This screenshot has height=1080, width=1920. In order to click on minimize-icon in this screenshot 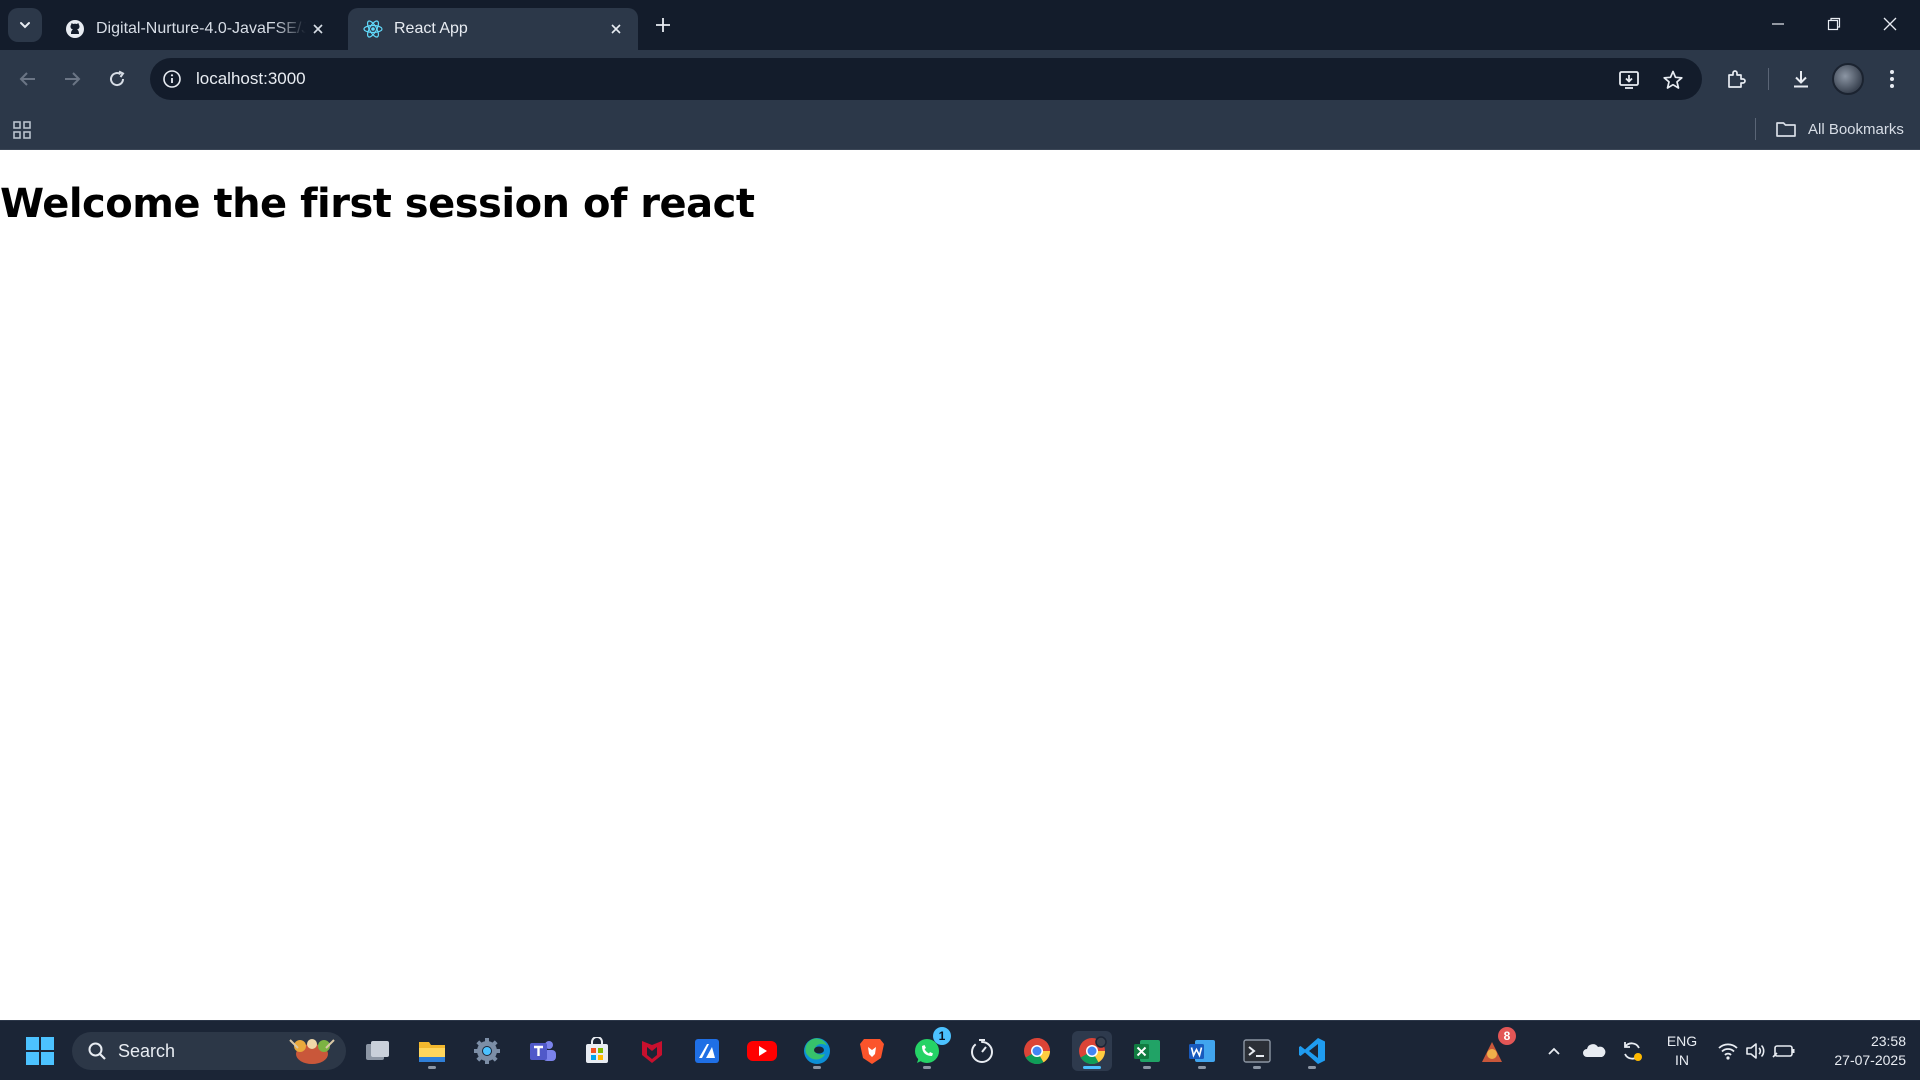, I will do `click(1778, 24)`.